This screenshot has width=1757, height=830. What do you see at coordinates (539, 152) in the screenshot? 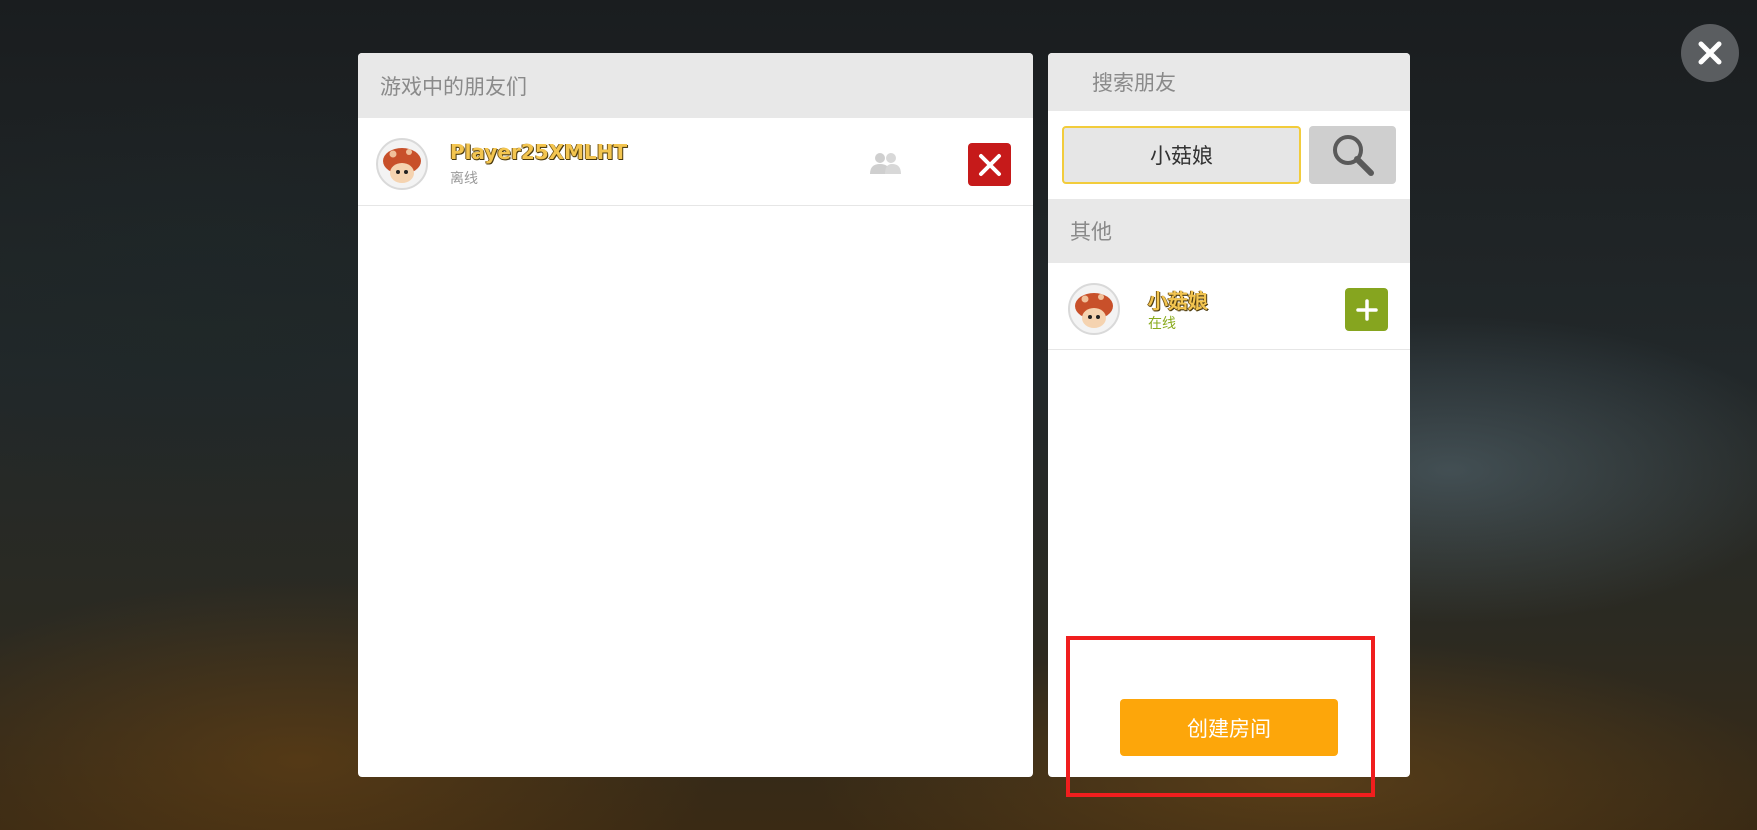
I see `friend-name: Player25XMLHT` at bounding box center [539, 152].